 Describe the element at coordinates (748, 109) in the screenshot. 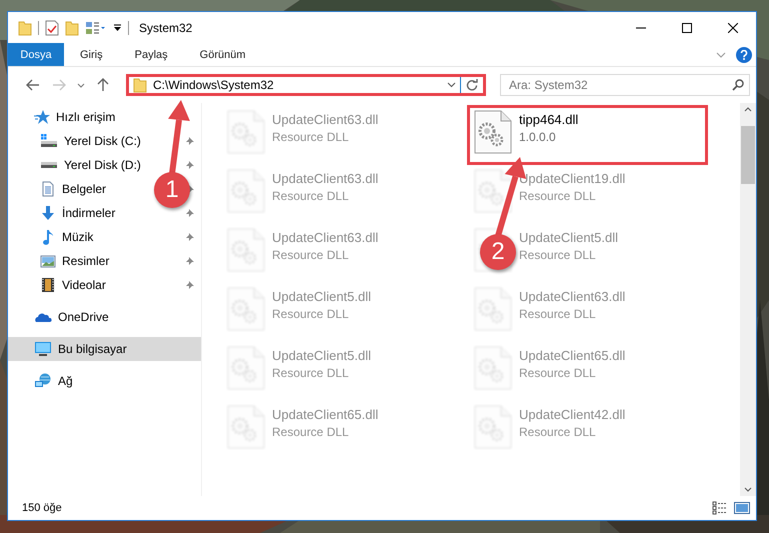

I see `scroll-up-icon` at that location.